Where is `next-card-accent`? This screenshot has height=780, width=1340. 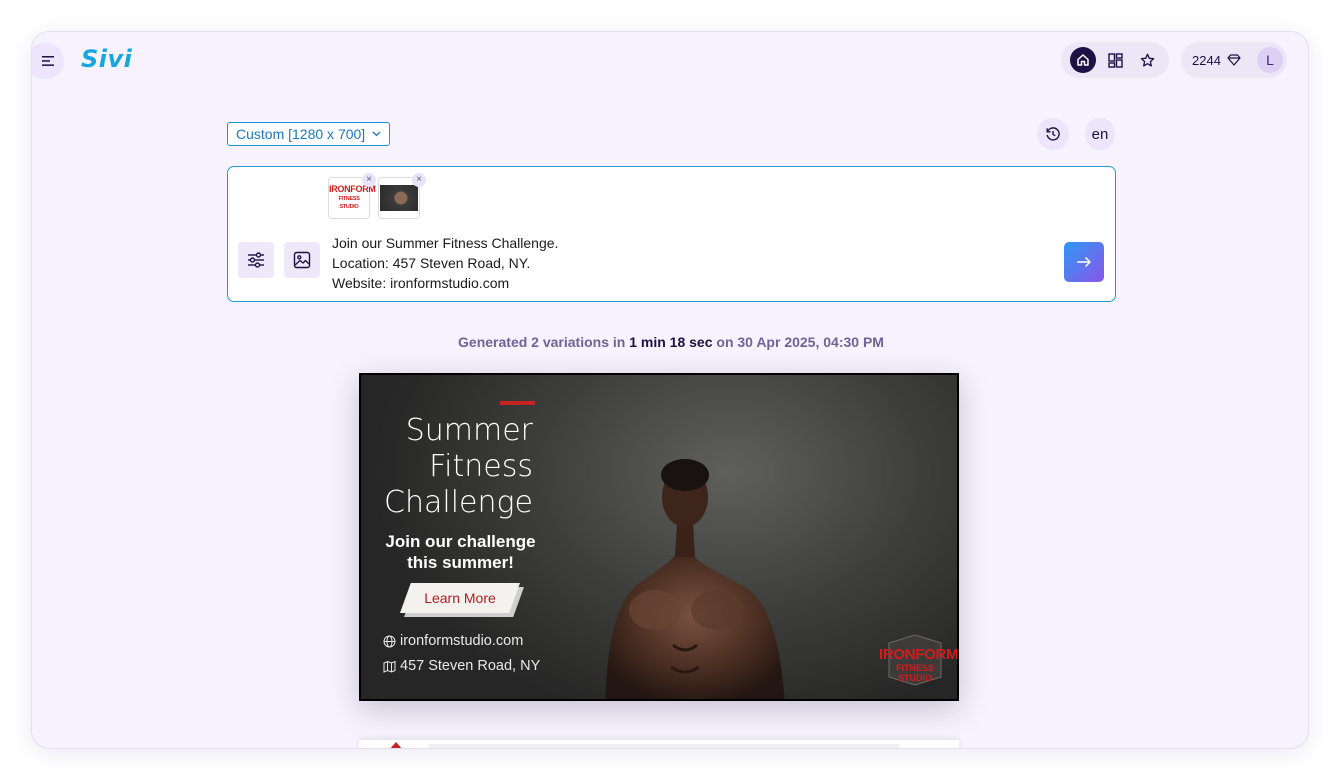
next-card-accent is located at coordinates (396, 745).